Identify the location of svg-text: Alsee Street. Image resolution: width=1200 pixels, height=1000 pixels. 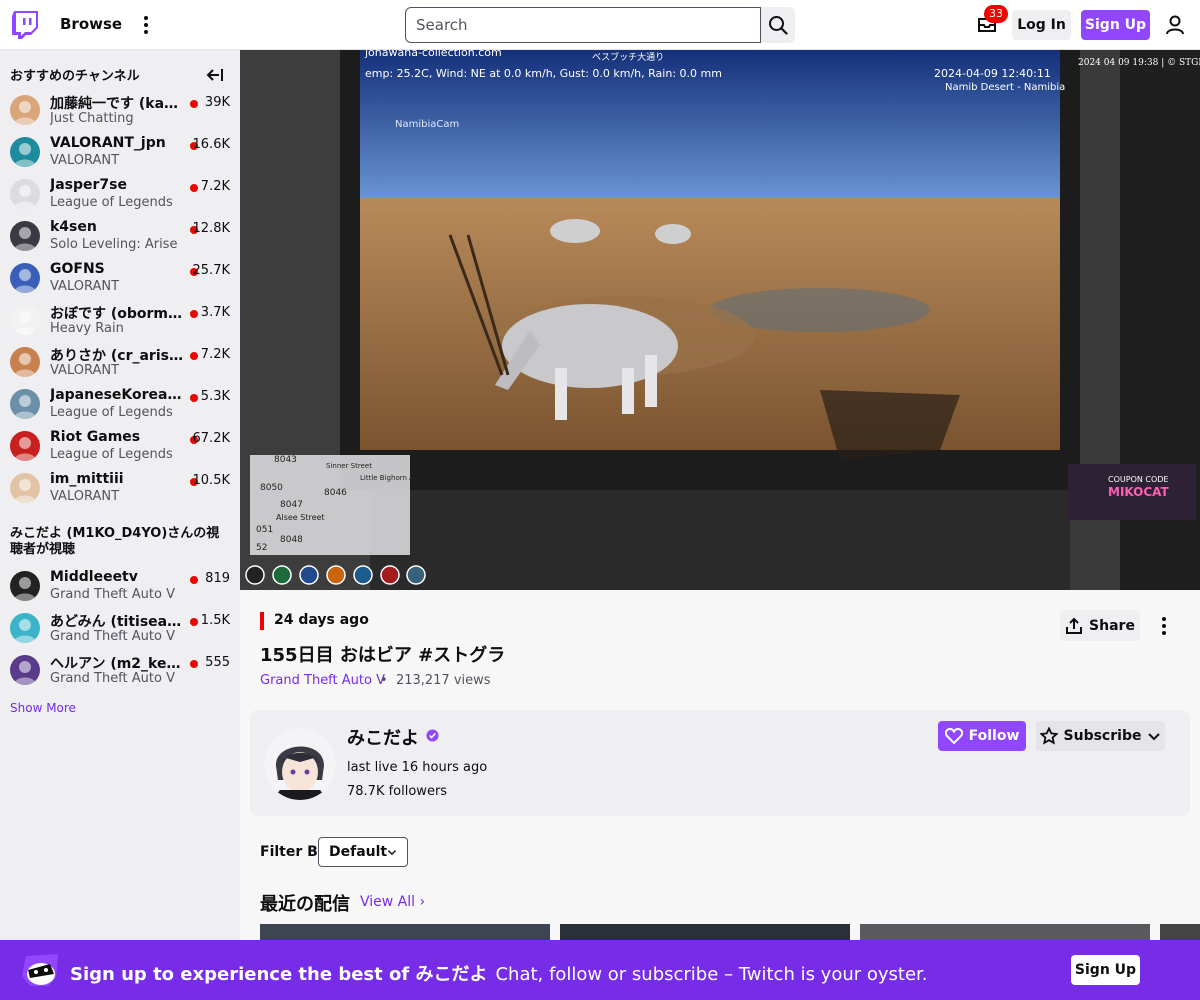
(300, 517).